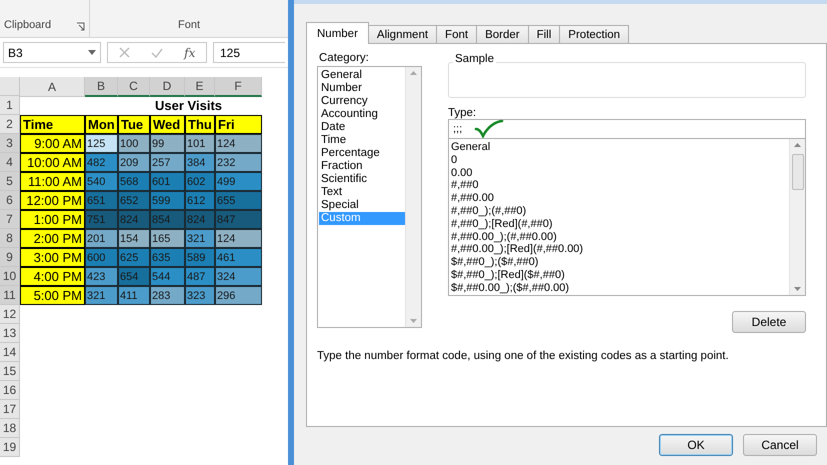  What do you see at coordinates (620, 224) in the screenshot?
I see `format-item: #,##0_);[Red](#,##0)` at bounding box center [620, 224].